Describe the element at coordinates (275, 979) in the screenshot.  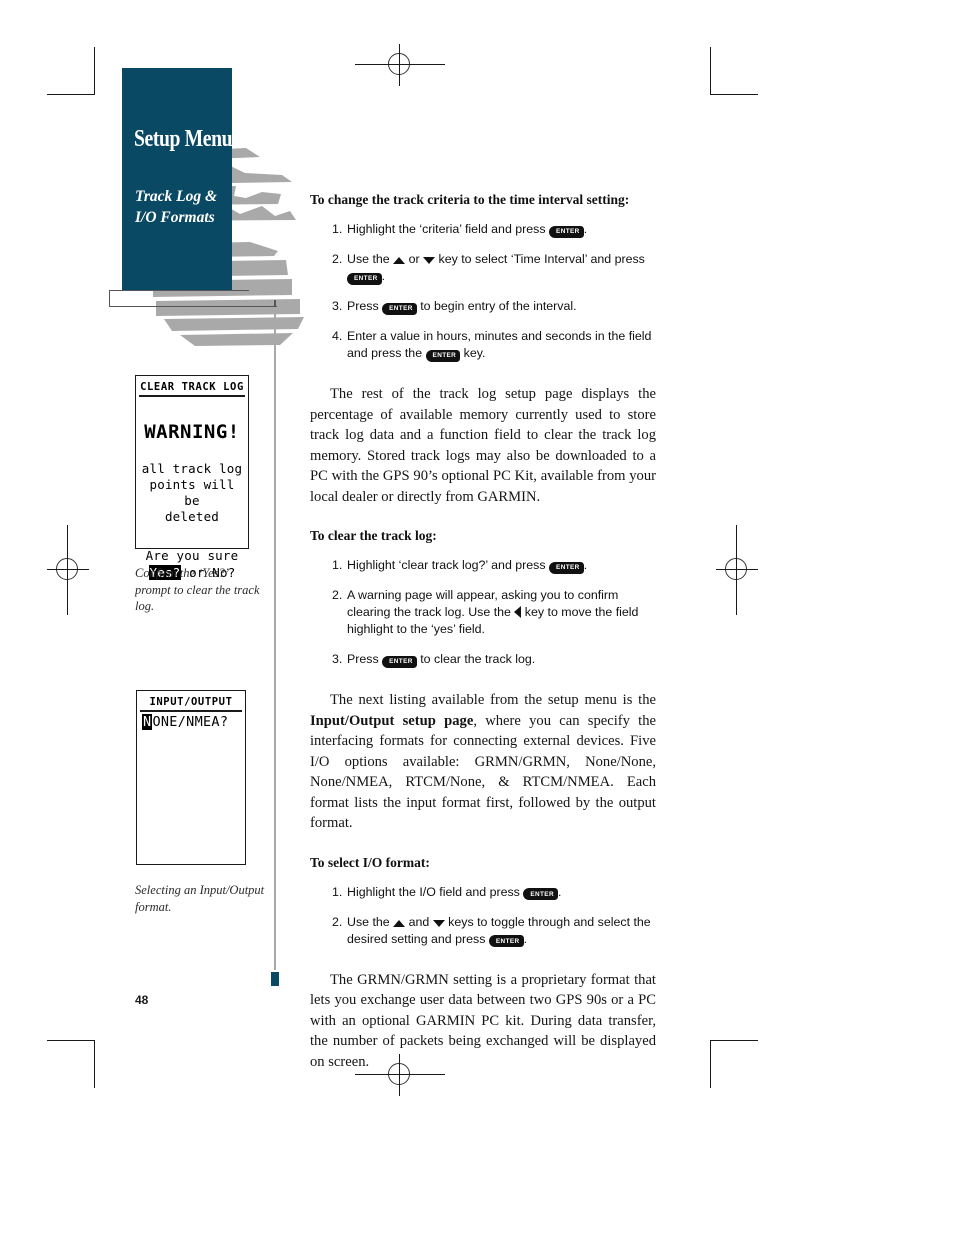
I see `margin-end-marker` at that location.